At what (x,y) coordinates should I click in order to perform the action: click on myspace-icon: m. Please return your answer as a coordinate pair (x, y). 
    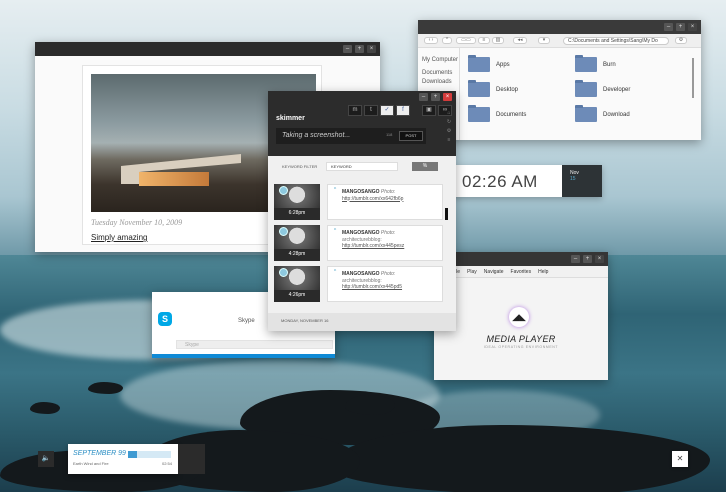
    Looking at the image, I should click on (355, 110).